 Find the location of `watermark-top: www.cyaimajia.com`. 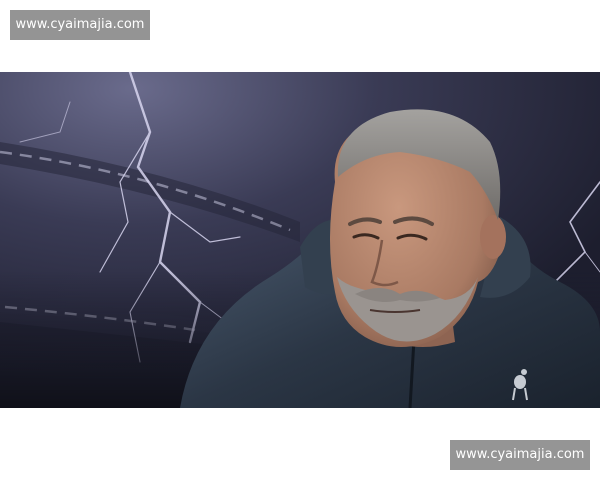

watermark-top: www.cyaimajia.com is located at coordinates (80, 25).